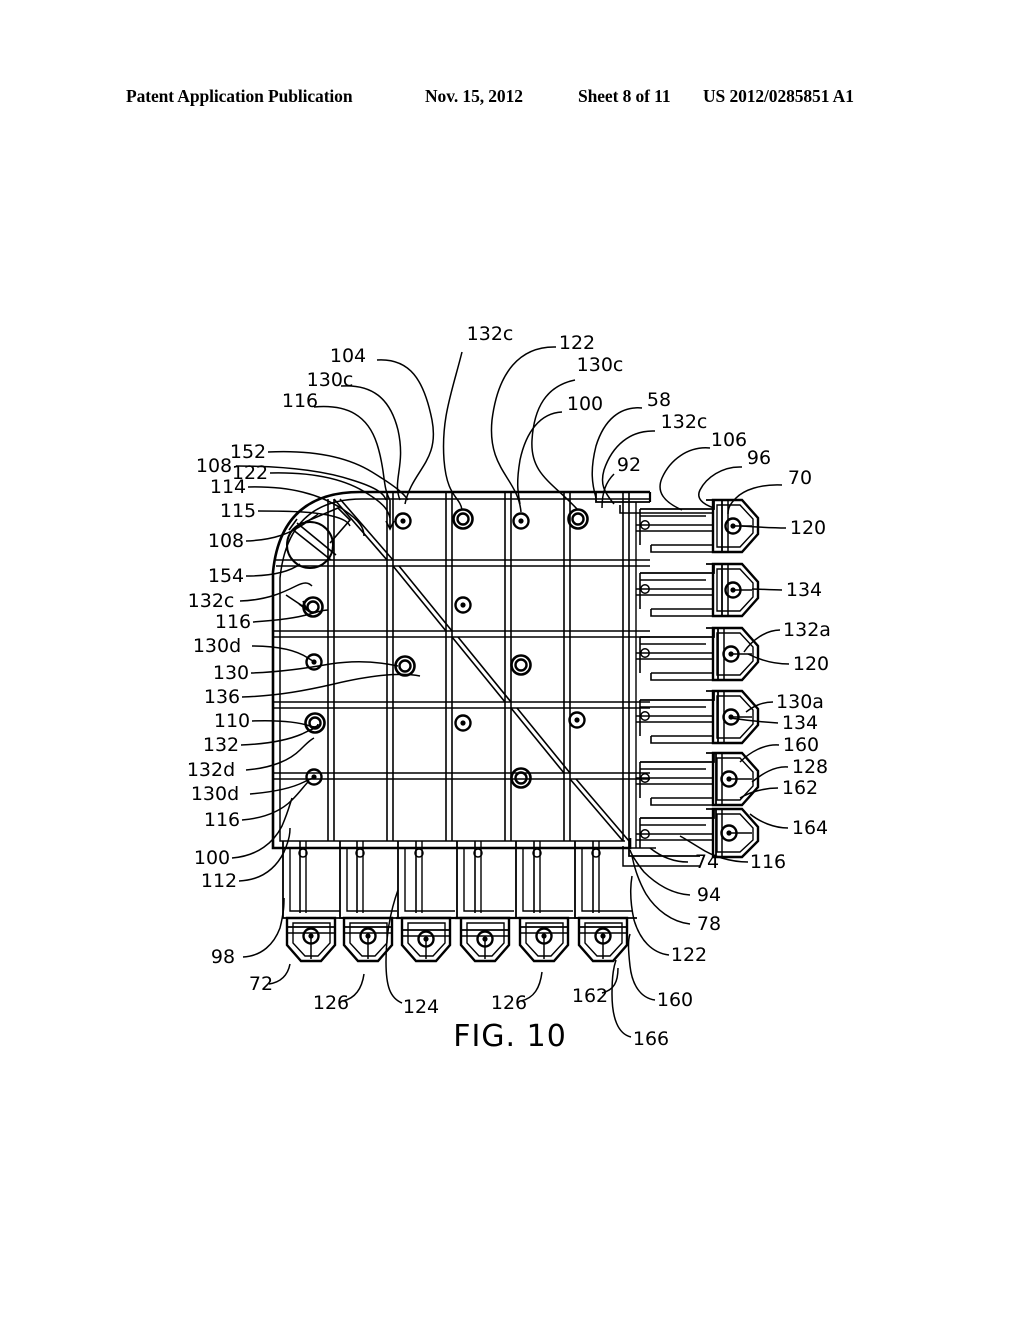 Image resolution: width=1024 pixels, height=1320 pixels. I want to click on callout-94: 94, so click(709, 895).